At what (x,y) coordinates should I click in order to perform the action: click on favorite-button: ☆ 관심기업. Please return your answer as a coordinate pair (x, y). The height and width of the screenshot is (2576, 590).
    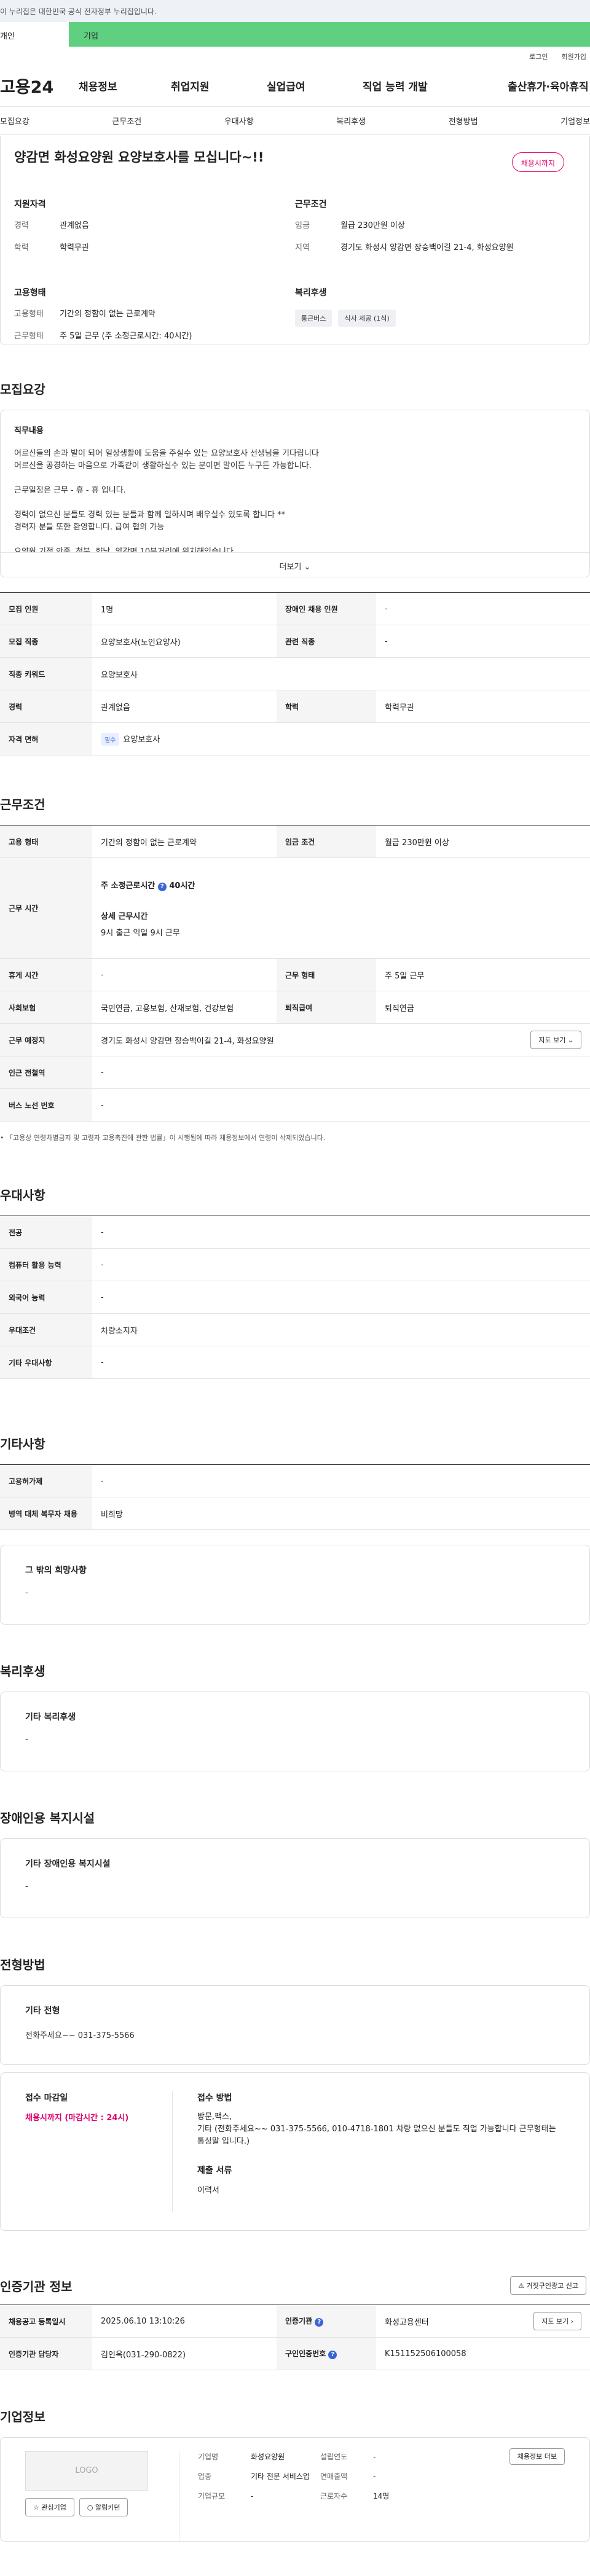
    Looking at the image, I should click on (49, 2507).